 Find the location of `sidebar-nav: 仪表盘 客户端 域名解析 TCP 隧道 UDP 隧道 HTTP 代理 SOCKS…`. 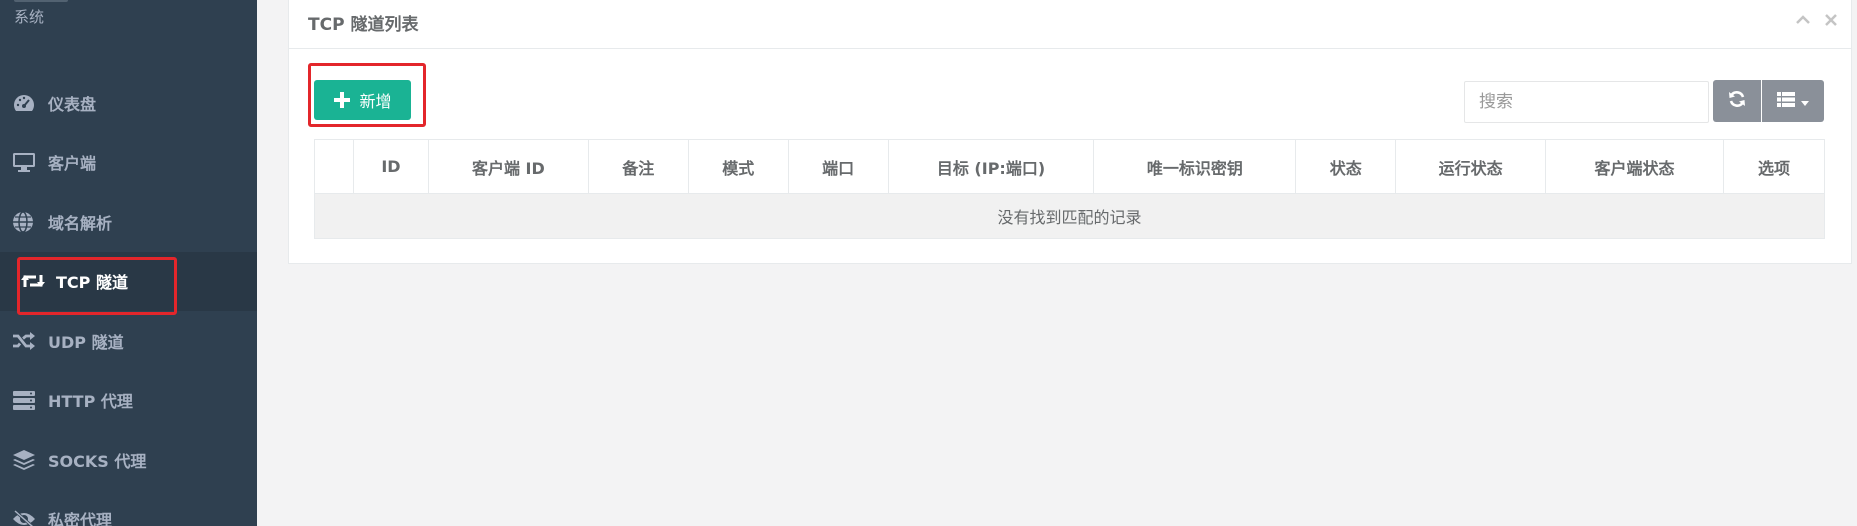

sidebar-nav: 仪表盘 客户端 域名解析 TCP 隧道 UDP 隧道 HTTP 代理 SOCKS… is located at coordinates (128, 299).